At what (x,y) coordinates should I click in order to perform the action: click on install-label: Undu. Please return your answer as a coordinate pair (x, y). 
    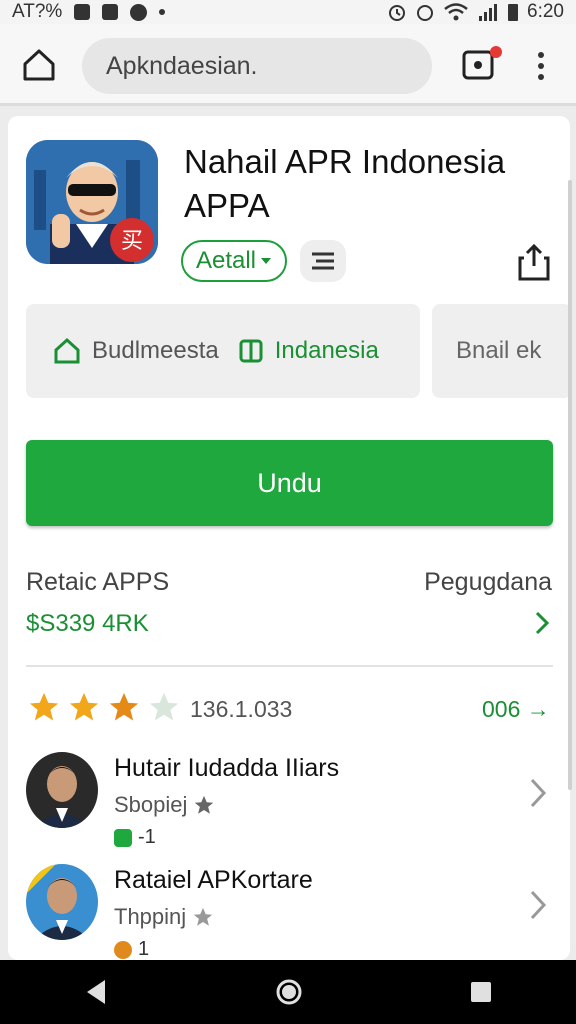
    Looking at the image, I should click on (289, 482).